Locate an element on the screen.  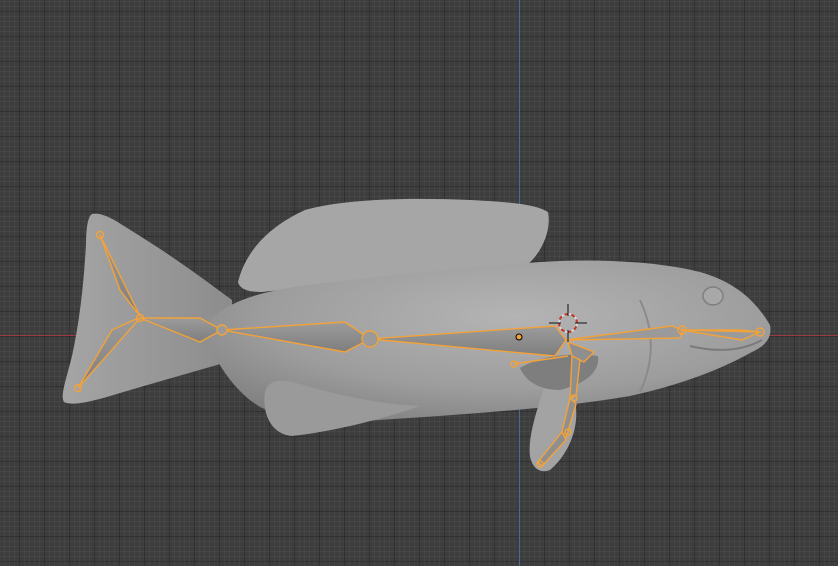
fish-eye is located at coordinates (713, 296).